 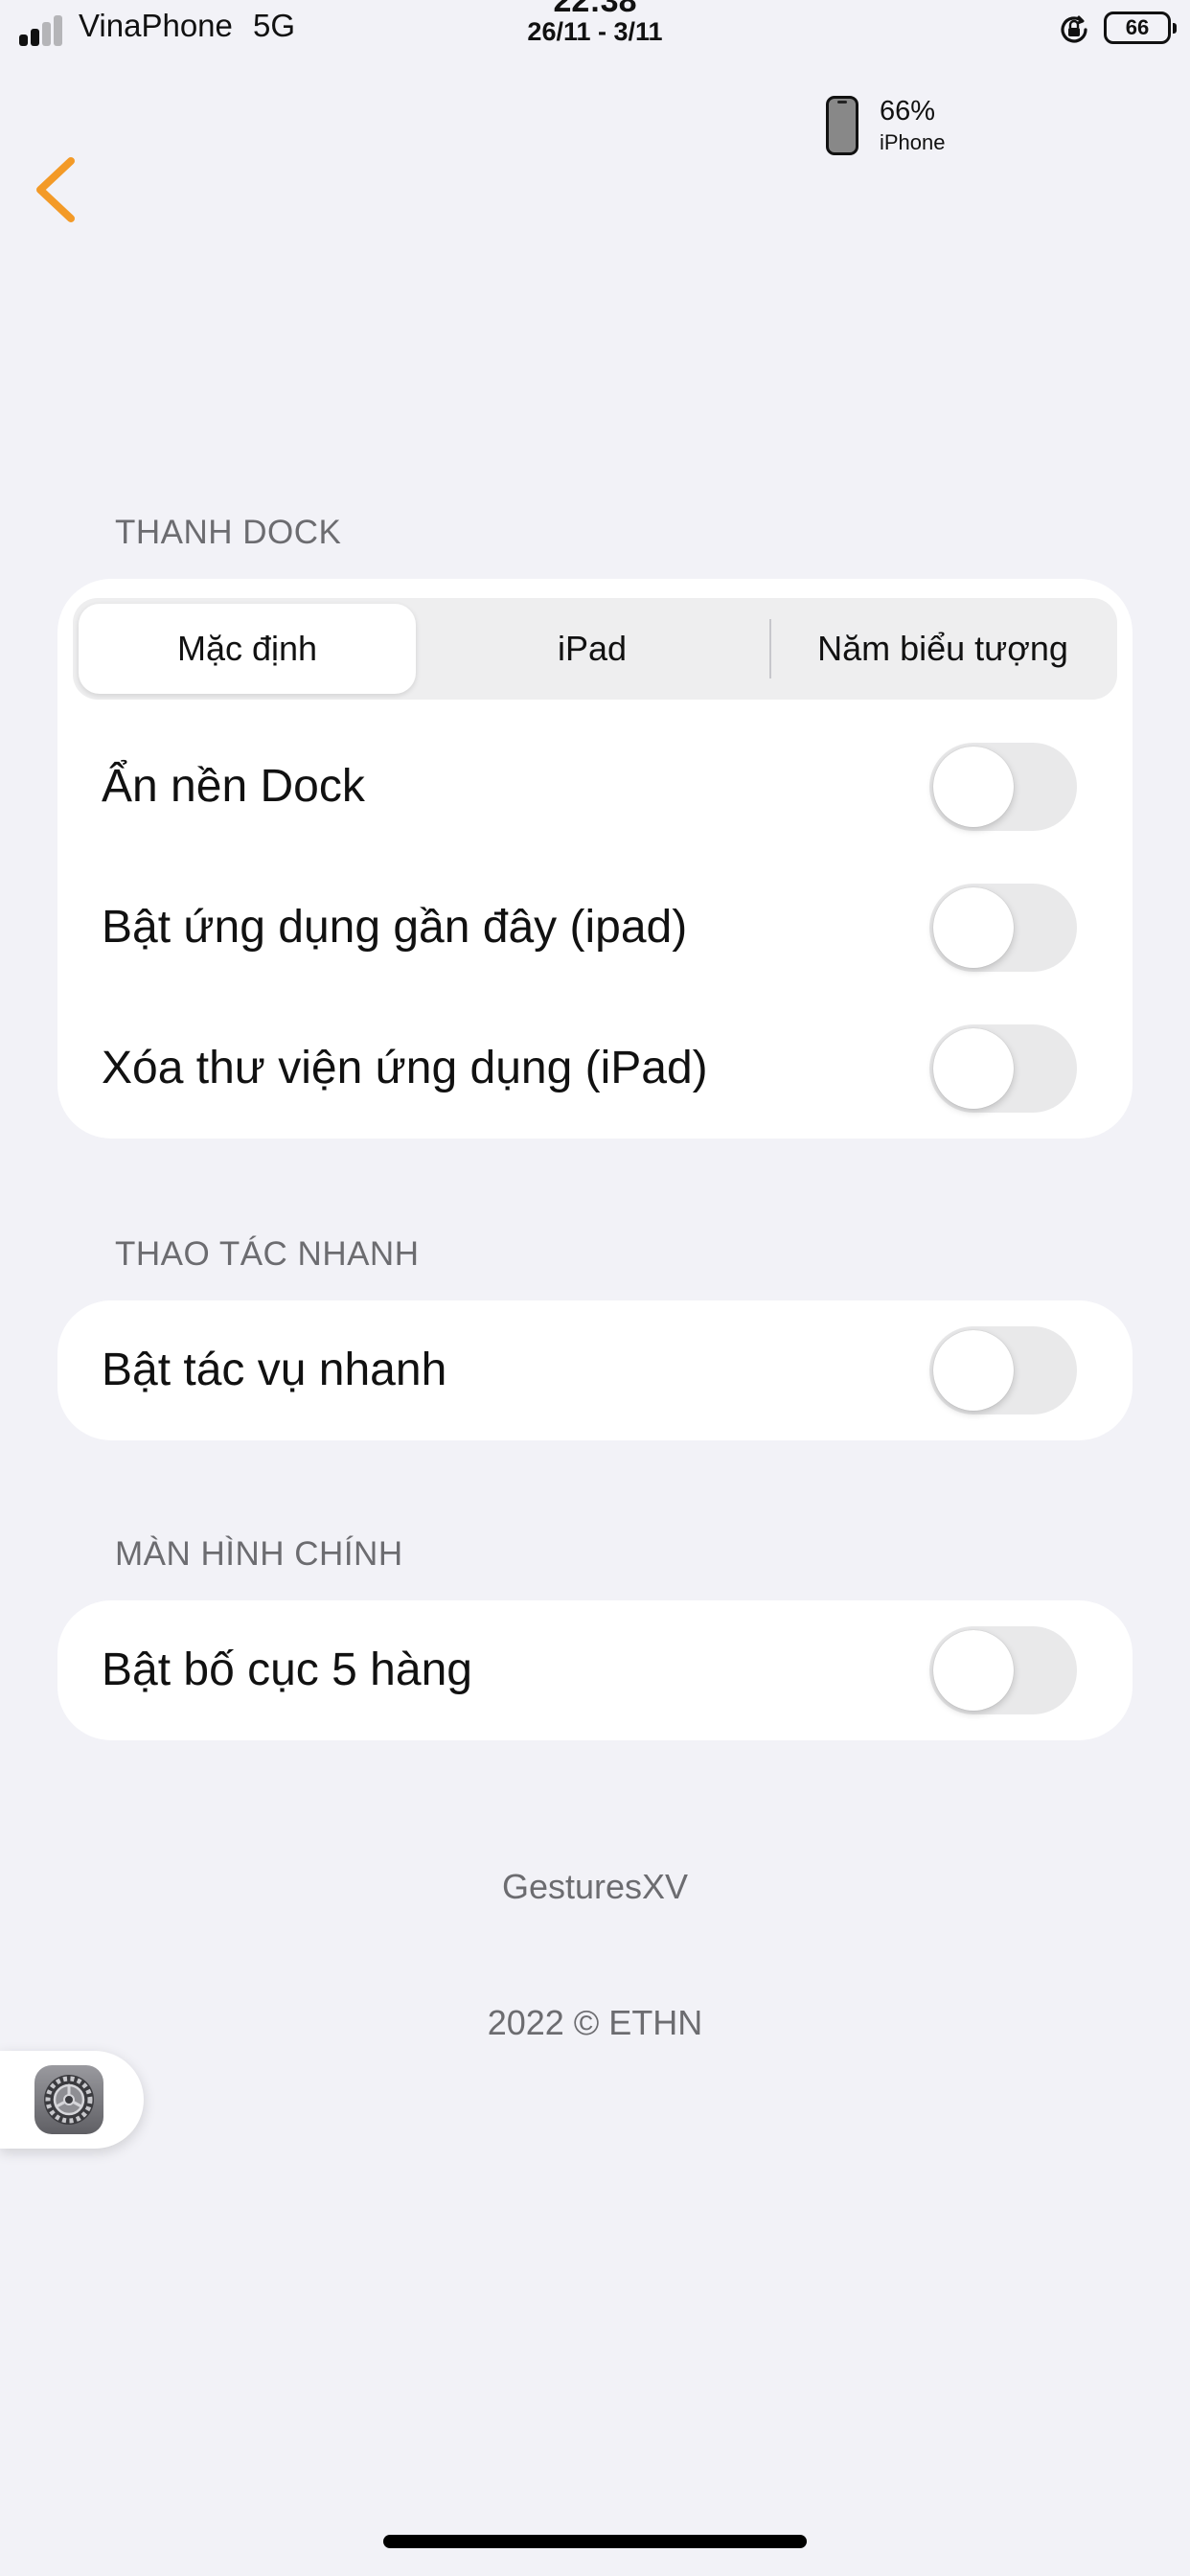 I want to click on status-date: 26/11 - 3/11, so click(x=595, y=31).